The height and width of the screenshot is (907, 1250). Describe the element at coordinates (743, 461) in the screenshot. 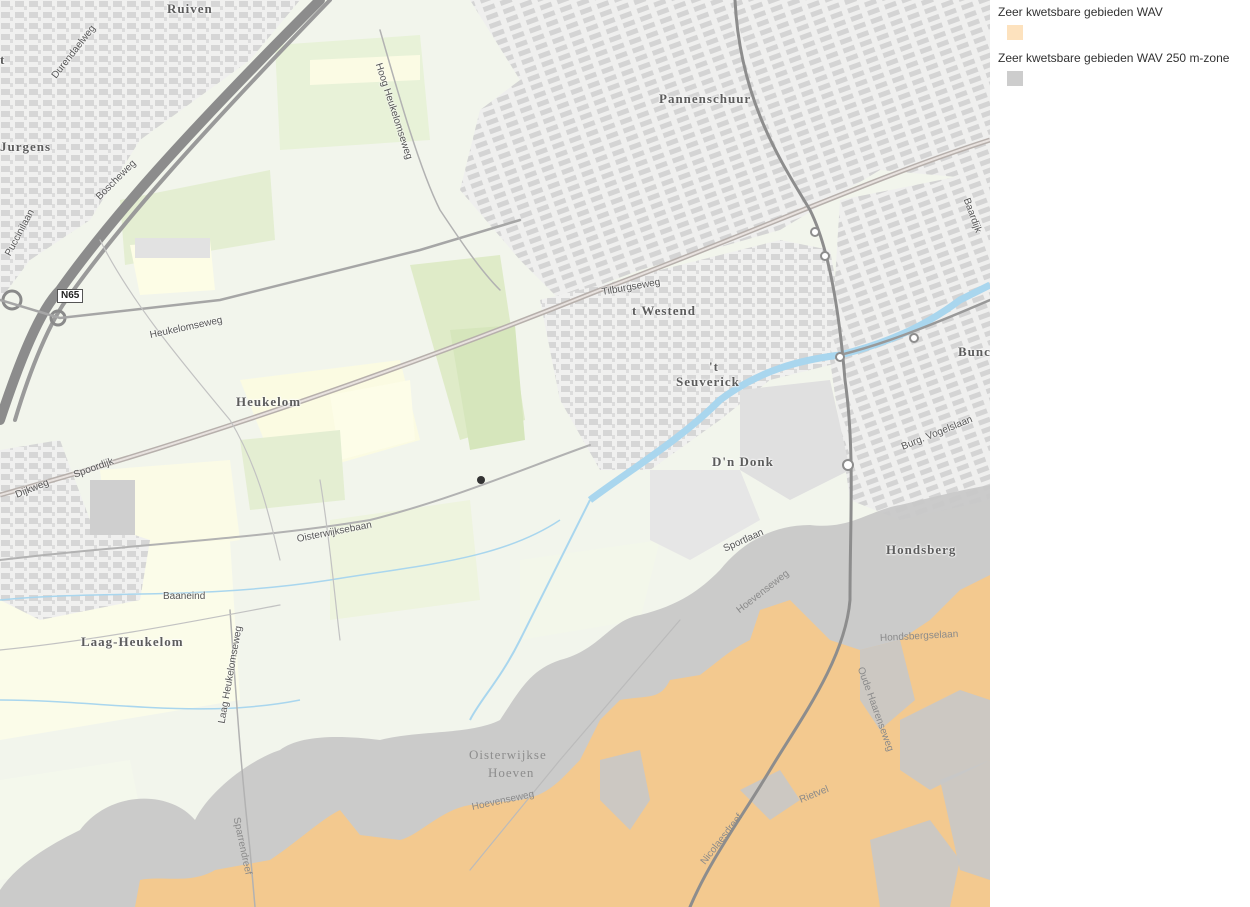

I see `place-label-dn-donk: D'n Donk` at that location.